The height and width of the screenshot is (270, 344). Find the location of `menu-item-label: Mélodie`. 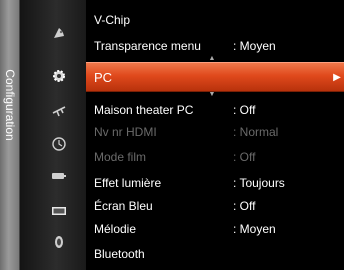

menu-item-label: Mélodie is located at coordinates (115, 229).